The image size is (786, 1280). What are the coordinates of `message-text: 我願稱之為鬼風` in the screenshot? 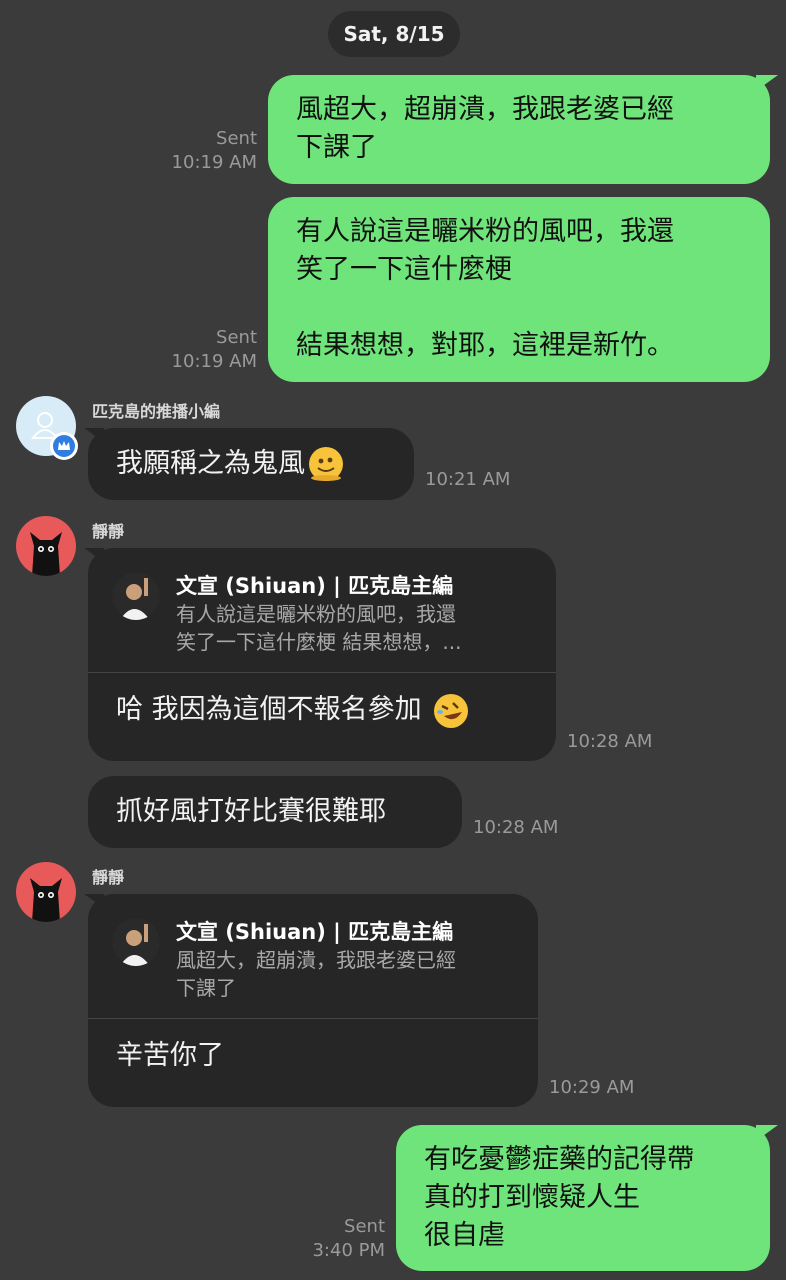 It's located at (210, 463).